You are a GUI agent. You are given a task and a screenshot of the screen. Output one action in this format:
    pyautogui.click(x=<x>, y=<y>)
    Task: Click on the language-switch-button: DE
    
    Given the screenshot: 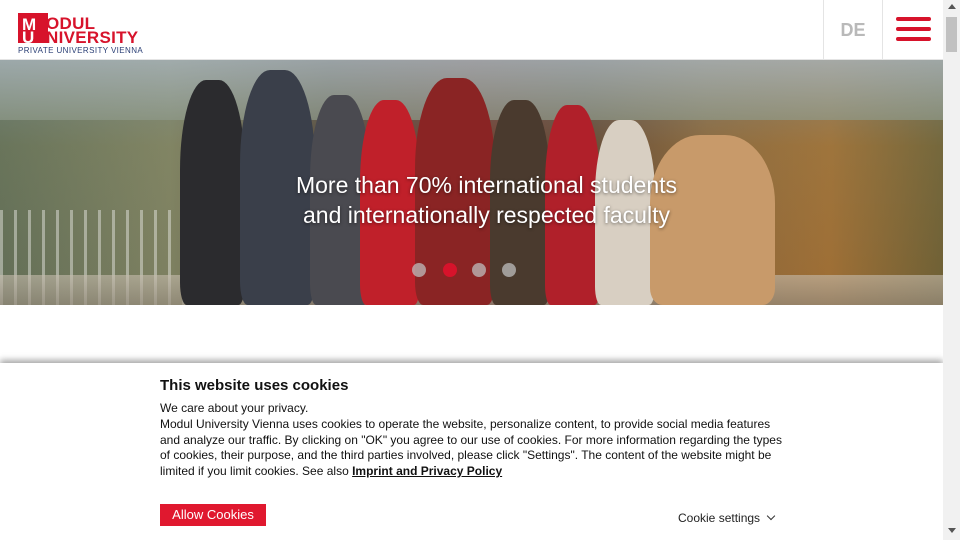 What is the action you would take?
    pyautogui.click(x=853, y=30)
    